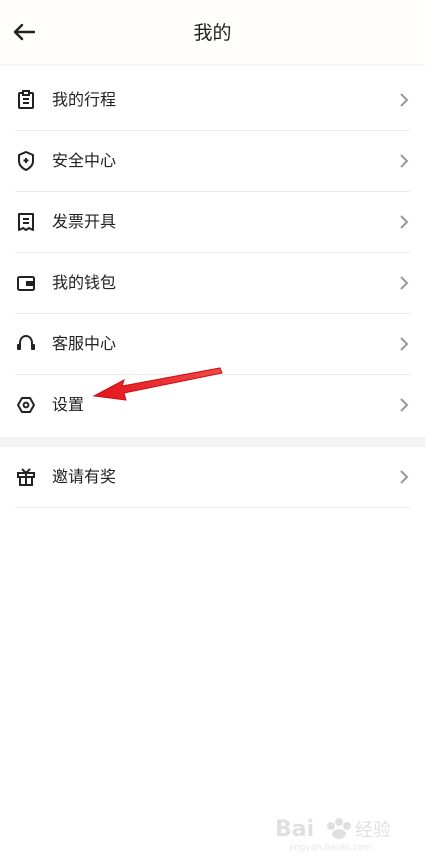 The image size is (425, 868). Describe the element at coordinates (26, 344) in the screenshot. I see `headset-icon` at that location.